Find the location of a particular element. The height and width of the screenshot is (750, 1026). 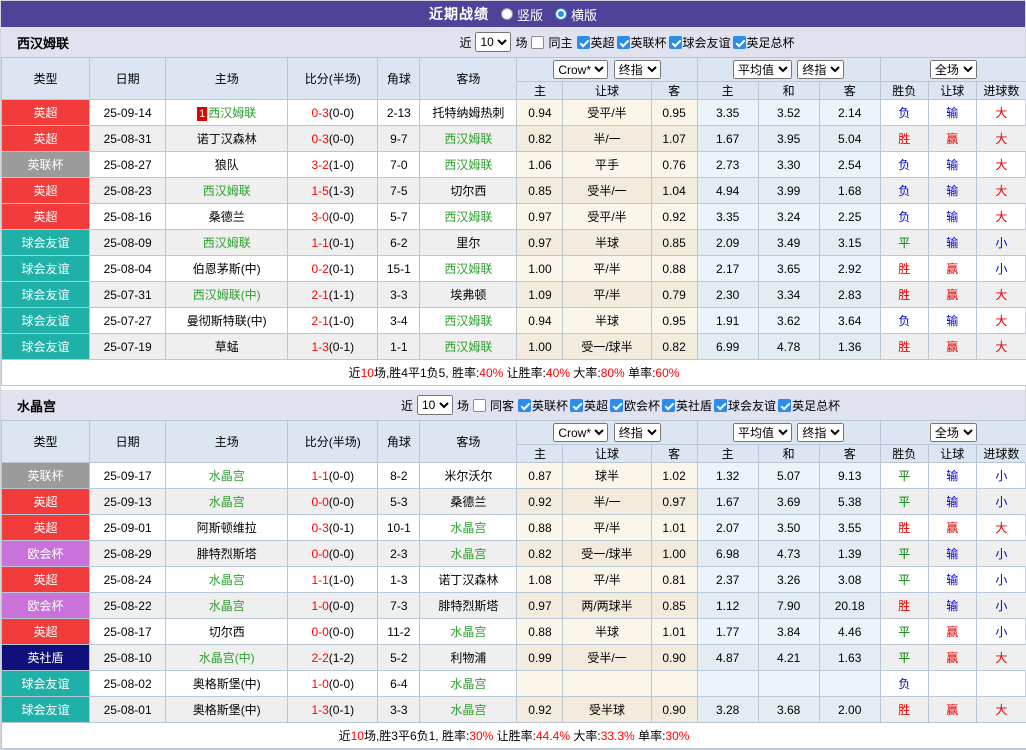

home-team-name: 切尔西 is located at coordinates (227, 632).